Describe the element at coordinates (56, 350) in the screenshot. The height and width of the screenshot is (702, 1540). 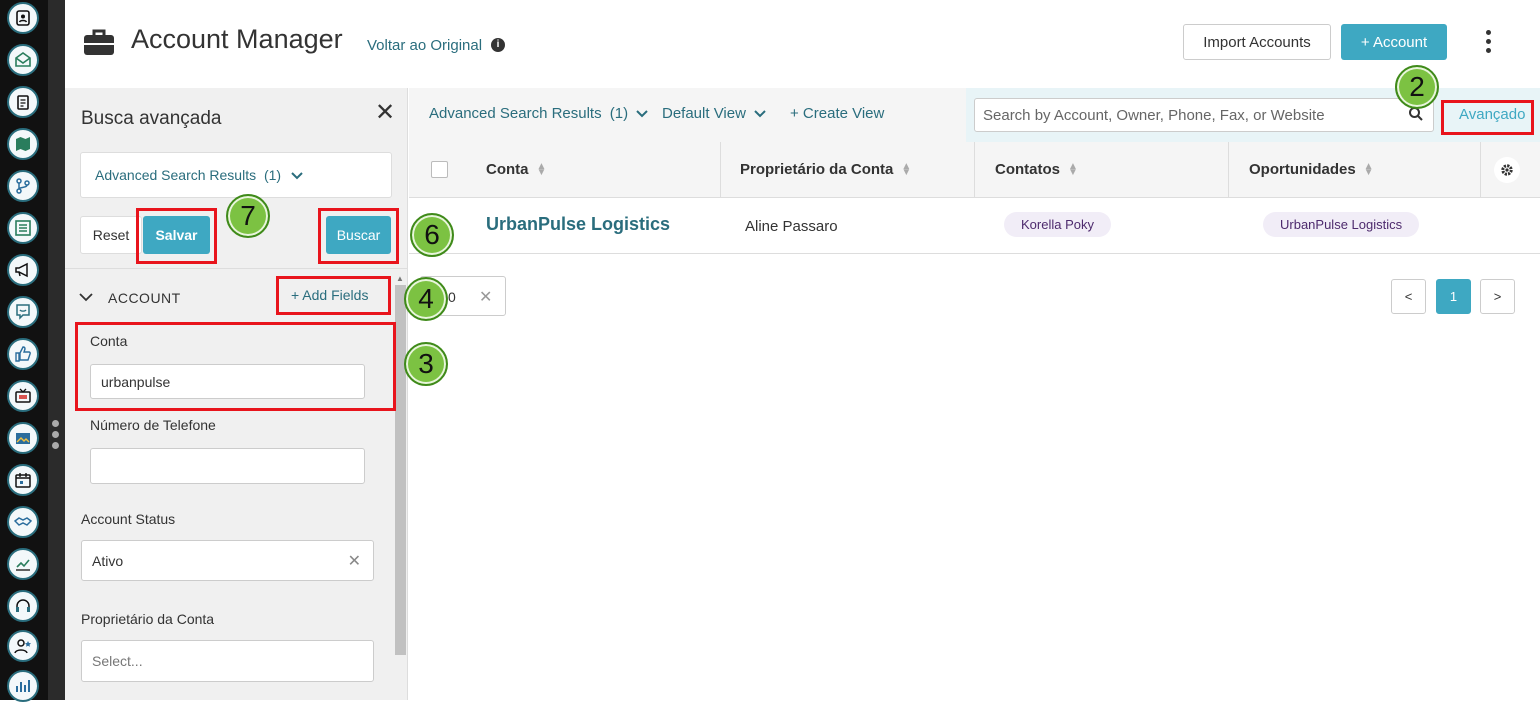
I see `rail-separator` at that location.